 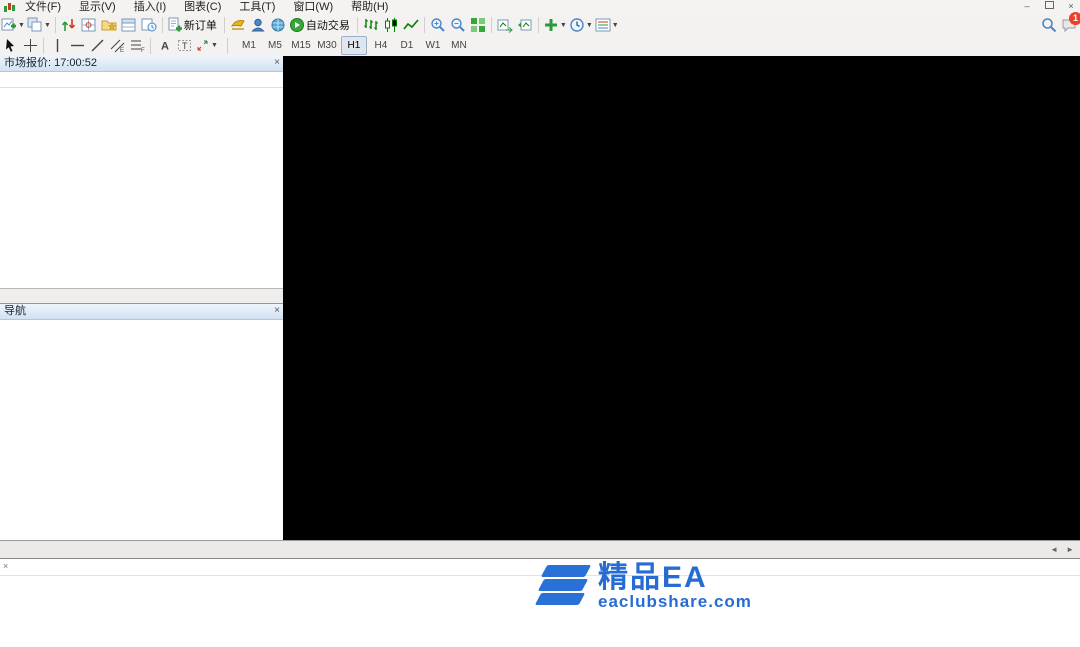 What do you see at coordinates (257, 7) in the screenshot?
I see `menu-item-4: 工具(T)` at bounding box center [257, 7].